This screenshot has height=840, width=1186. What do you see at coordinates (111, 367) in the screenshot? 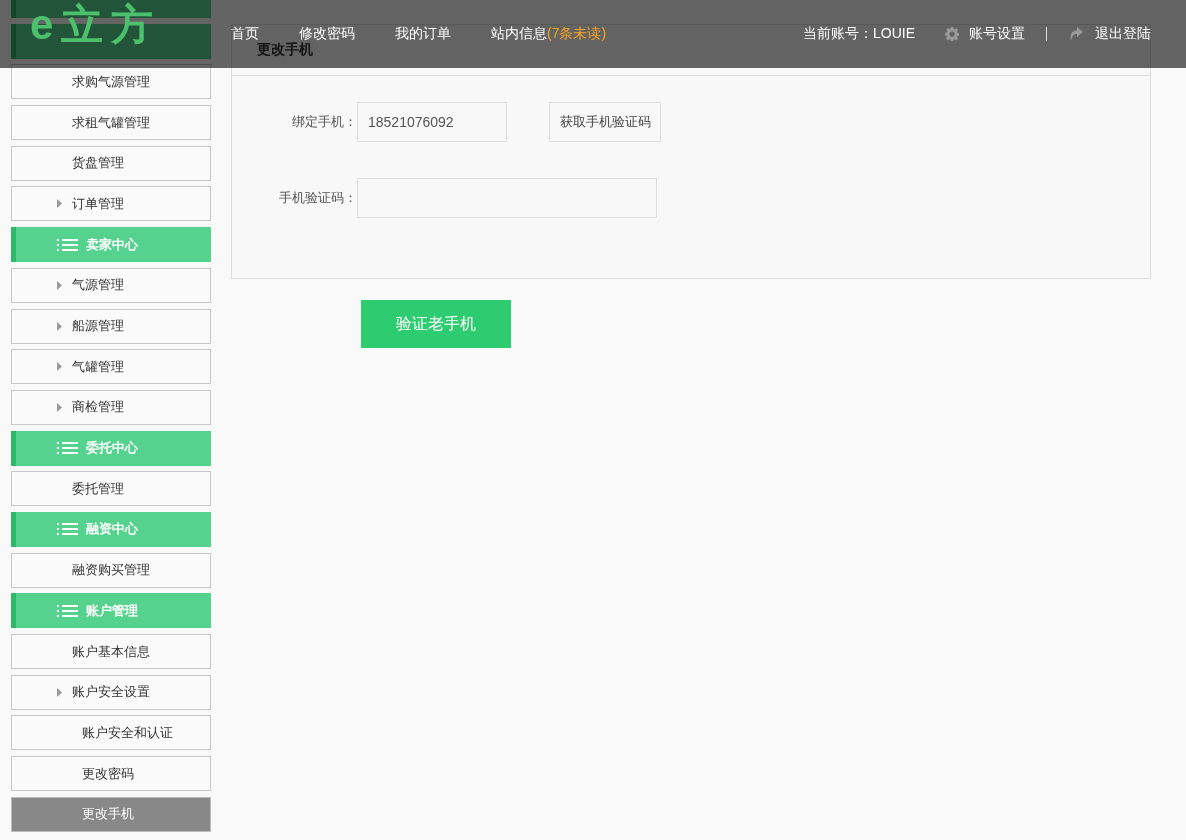
I see `sidebar-item: 气罐管理` at bounding box center [111, 367].